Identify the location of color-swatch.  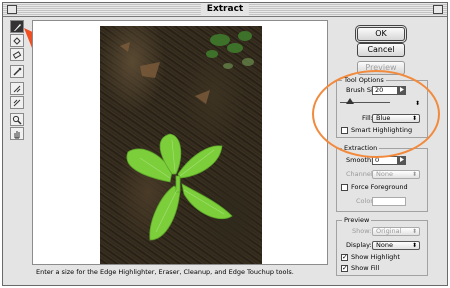
(389, 201).